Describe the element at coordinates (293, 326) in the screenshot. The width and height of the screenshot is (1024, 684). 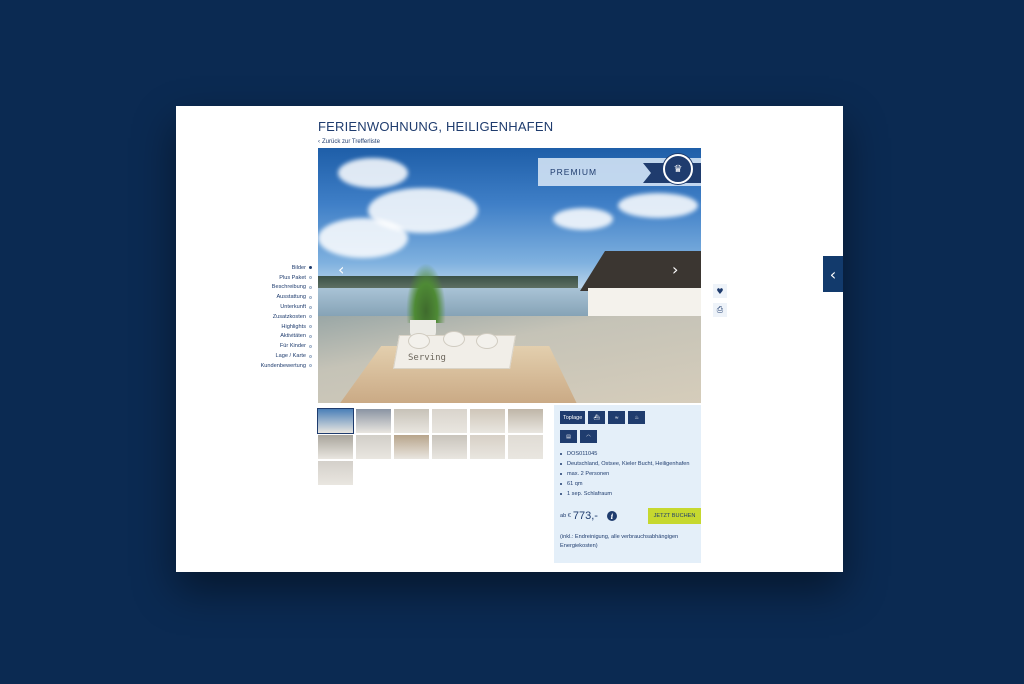
I see `anchor-nav-label: Highlights` at that location.